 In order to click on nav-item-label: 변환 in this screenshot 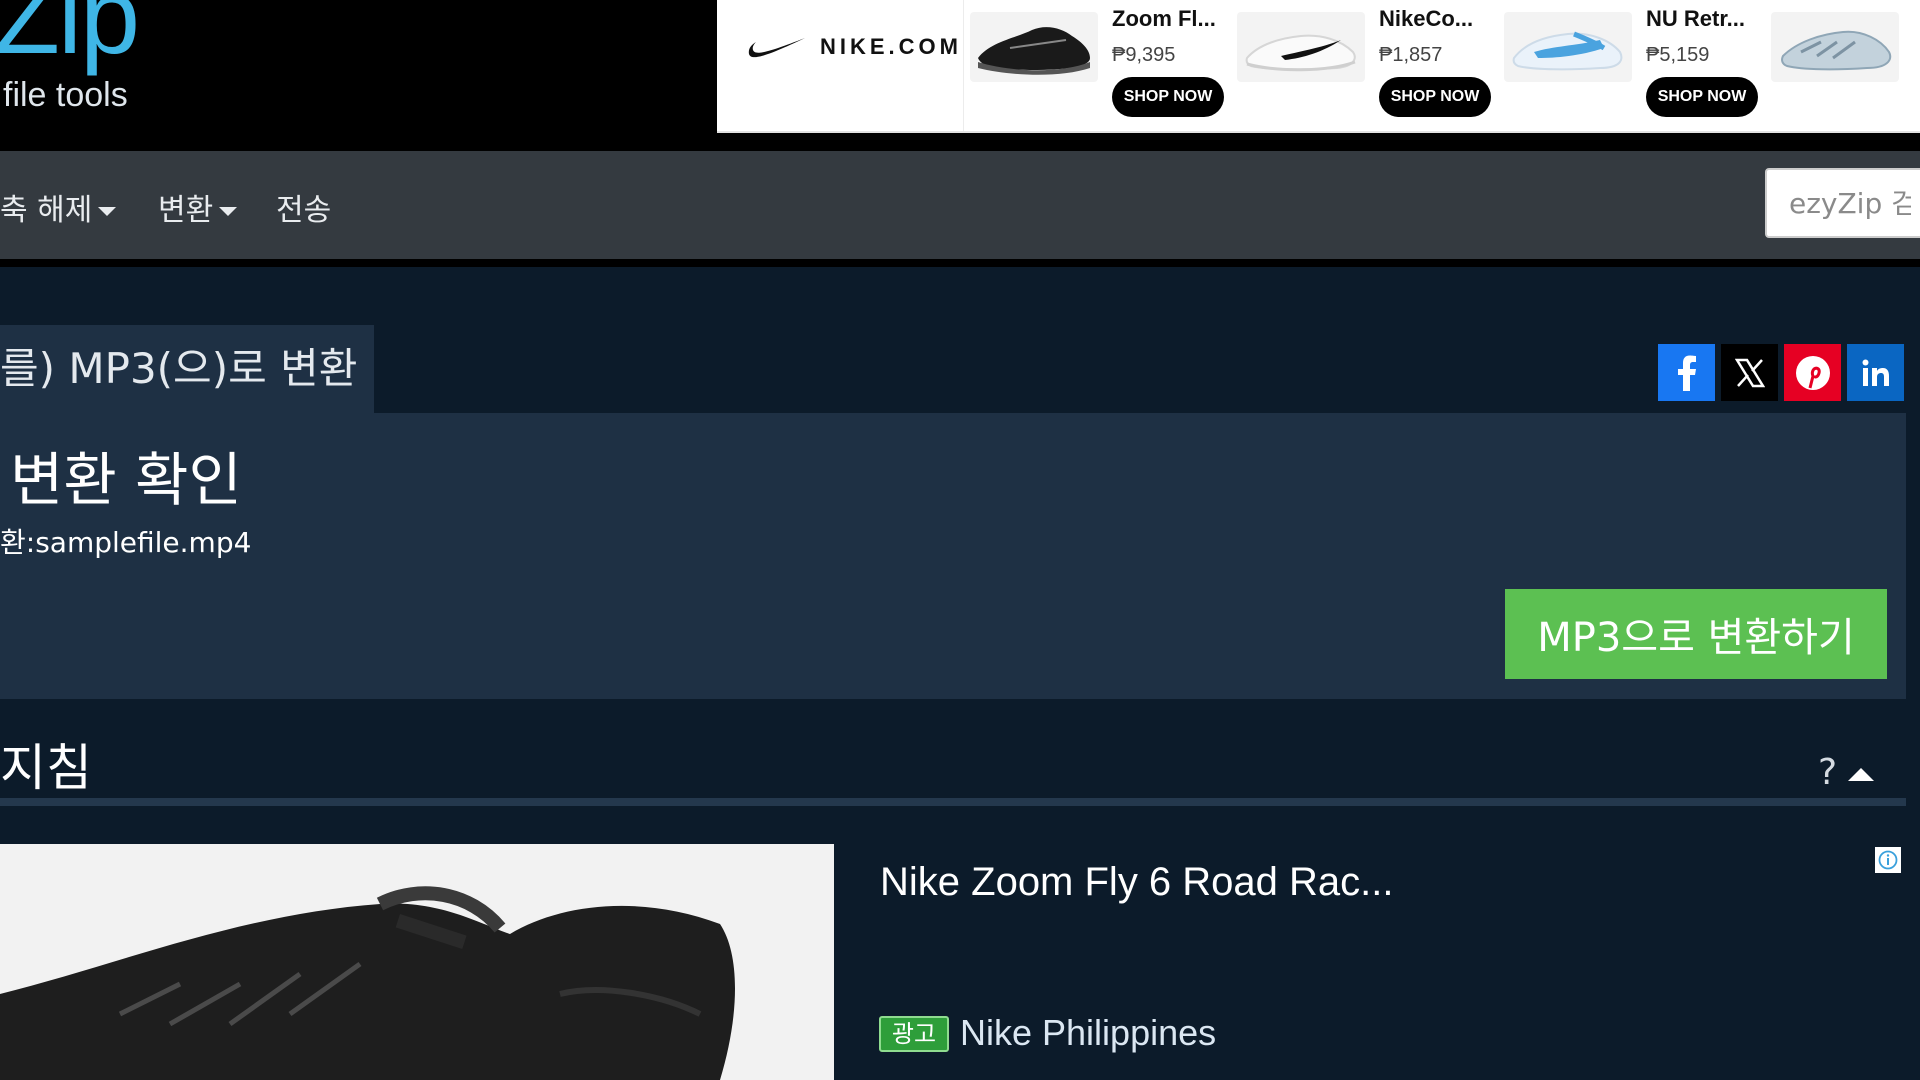, I will do `click(186, 210)`.